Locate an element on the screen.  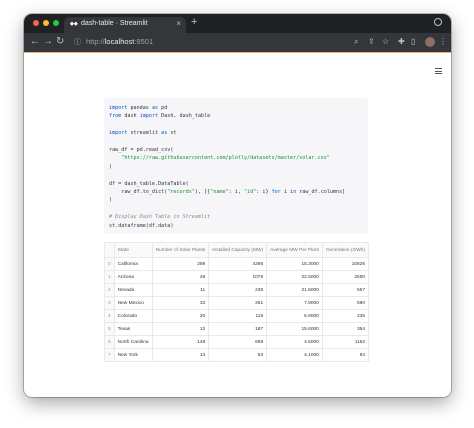
table-cell: 669 is located at coordinates (238, 342).